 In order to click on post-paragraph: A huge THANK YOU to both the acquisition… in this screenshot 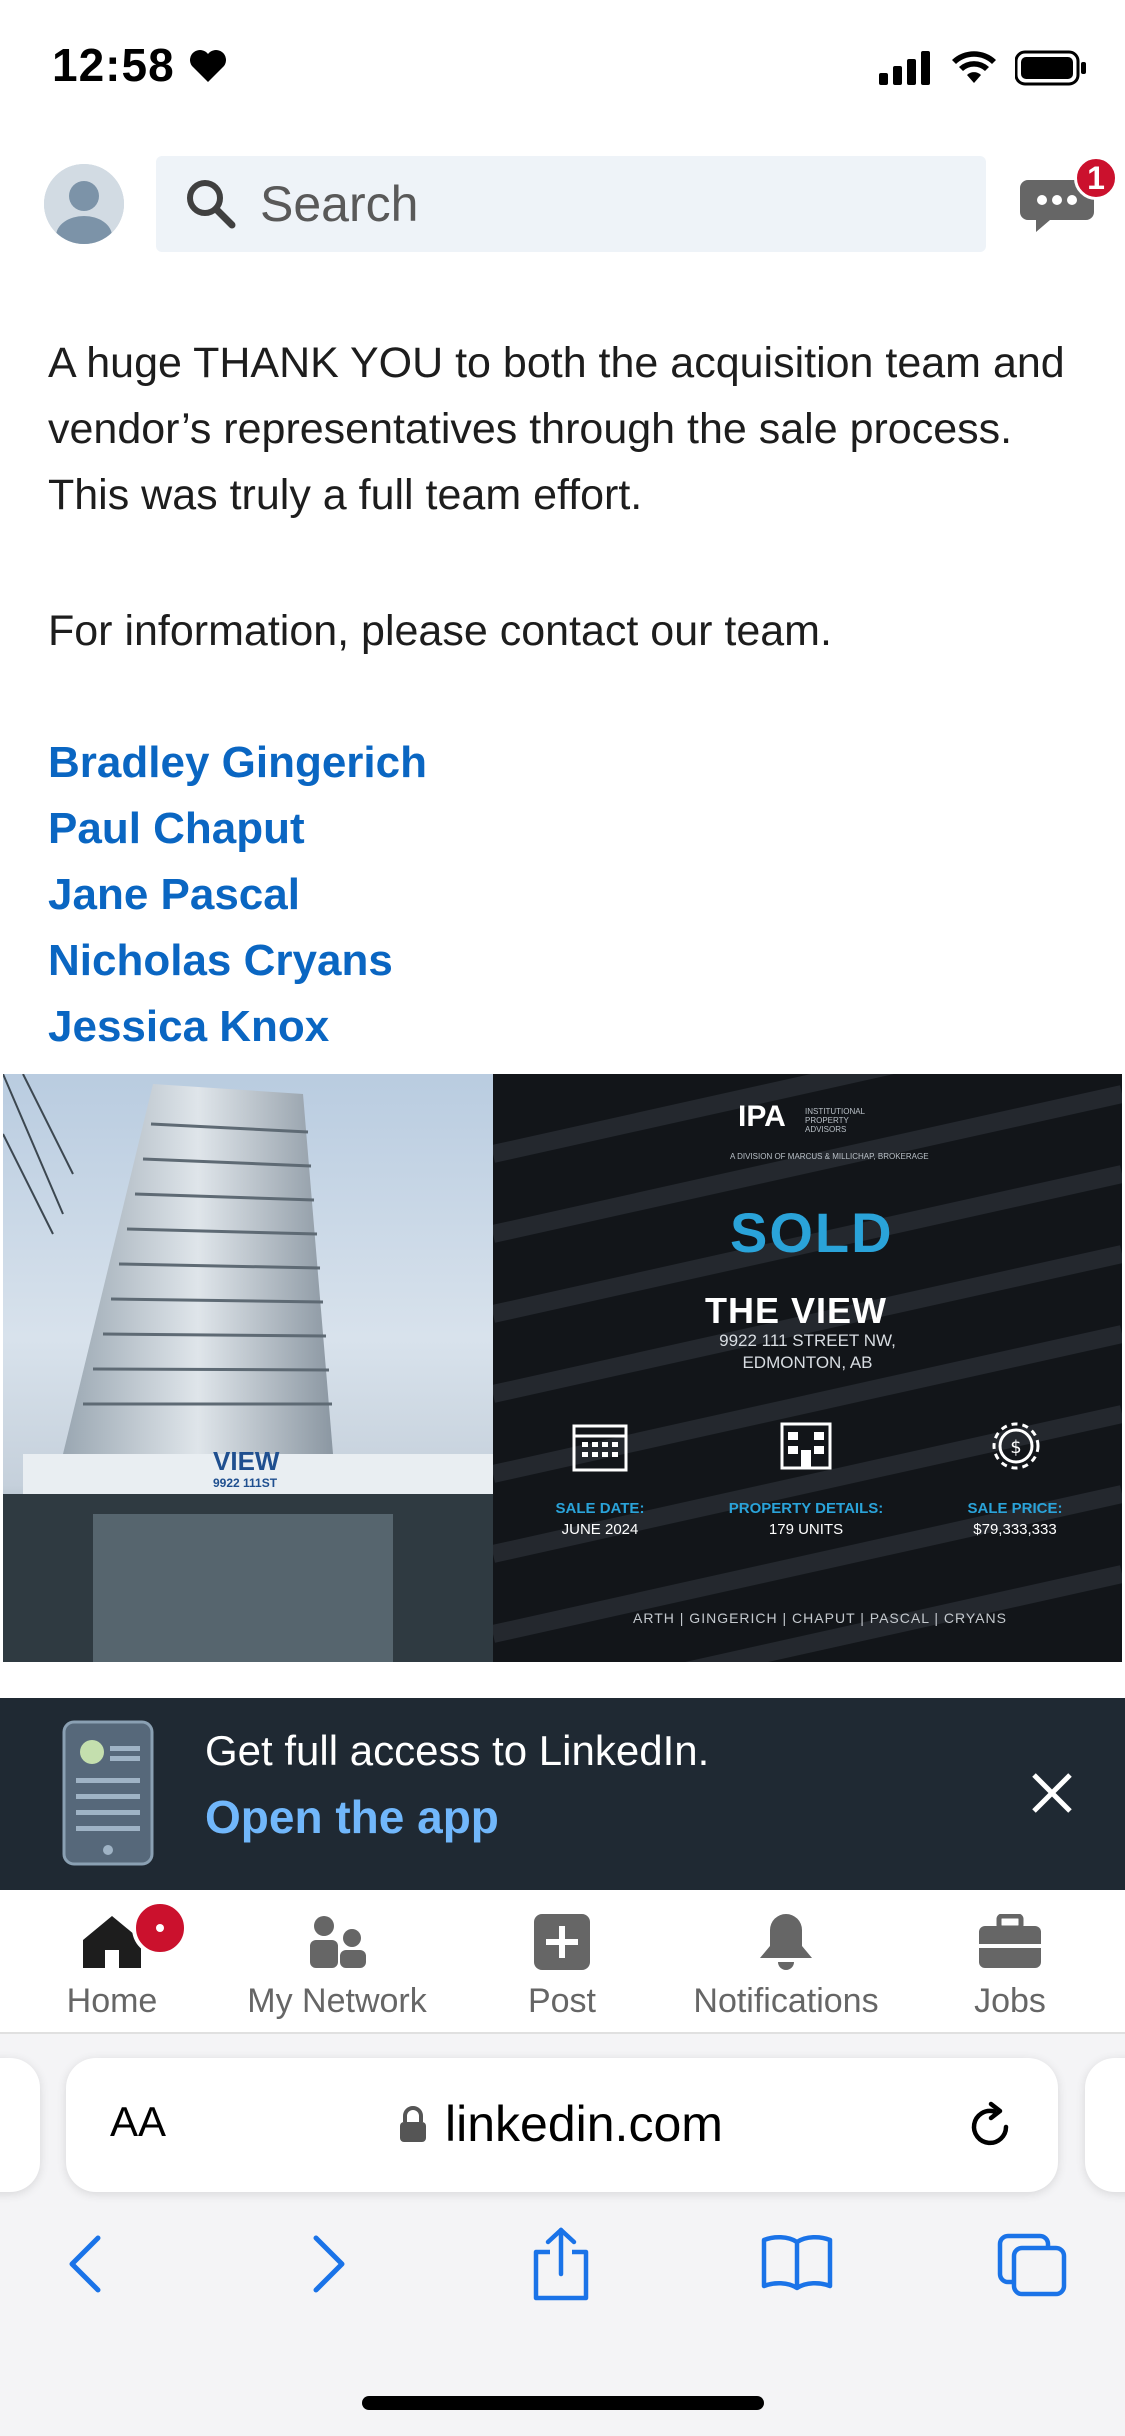, I will do `click(556, 429)`.